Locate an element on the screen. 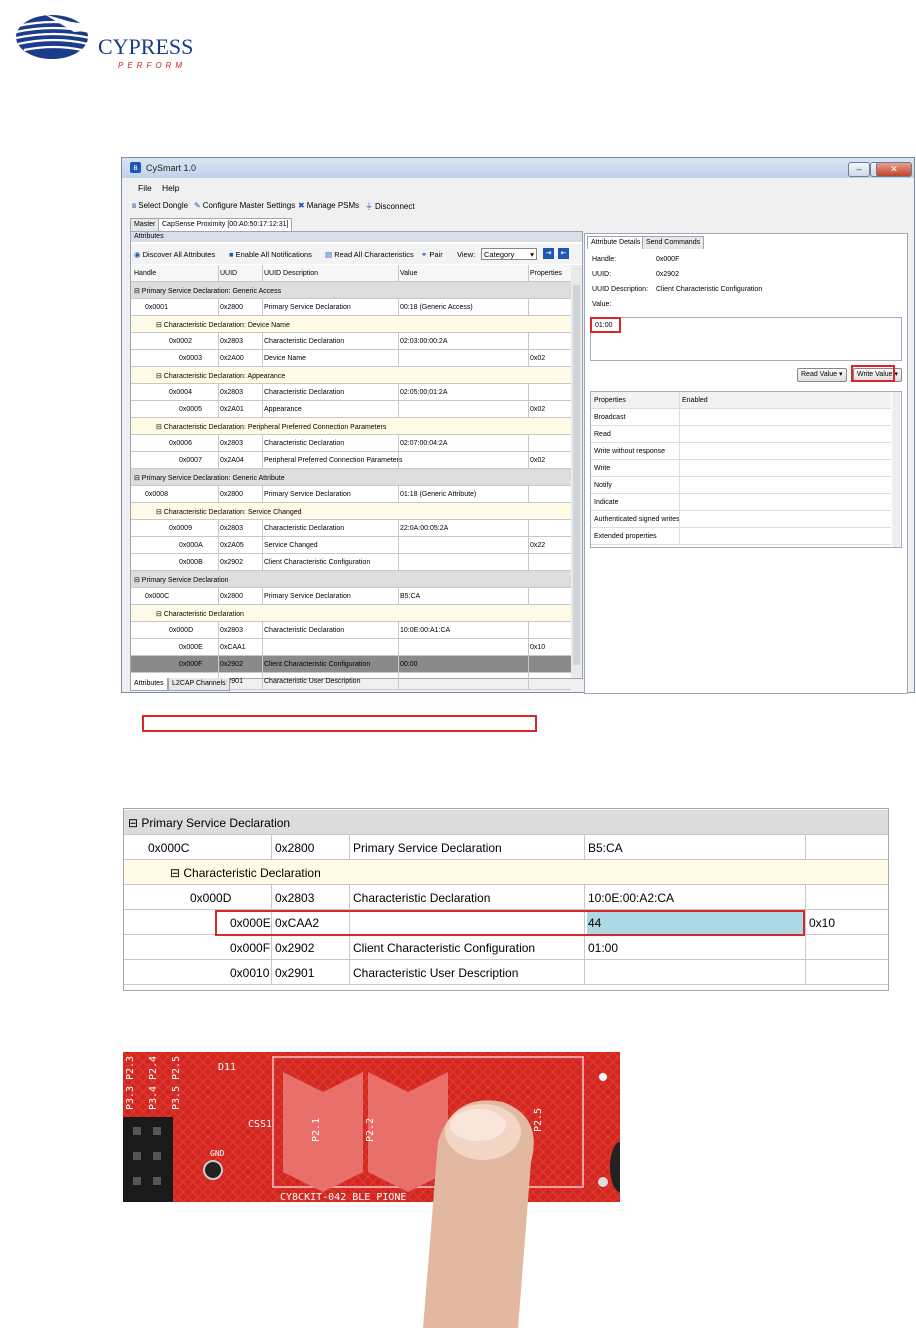 The height and width of the screenshot is (1328, 916). menu-help: Help is located at coordinates (170, 188).